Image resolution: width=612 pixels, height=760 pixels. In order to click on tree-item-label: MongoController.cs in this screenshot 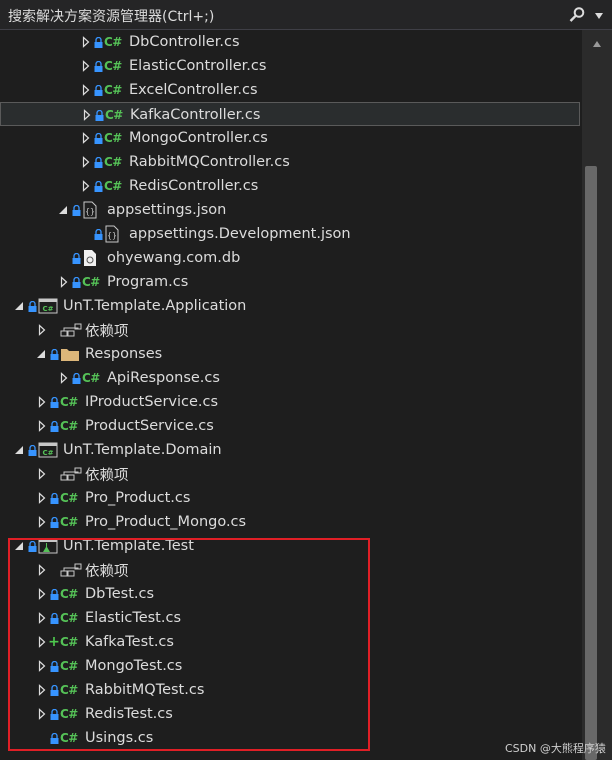, I will do `click(198, 138)`.